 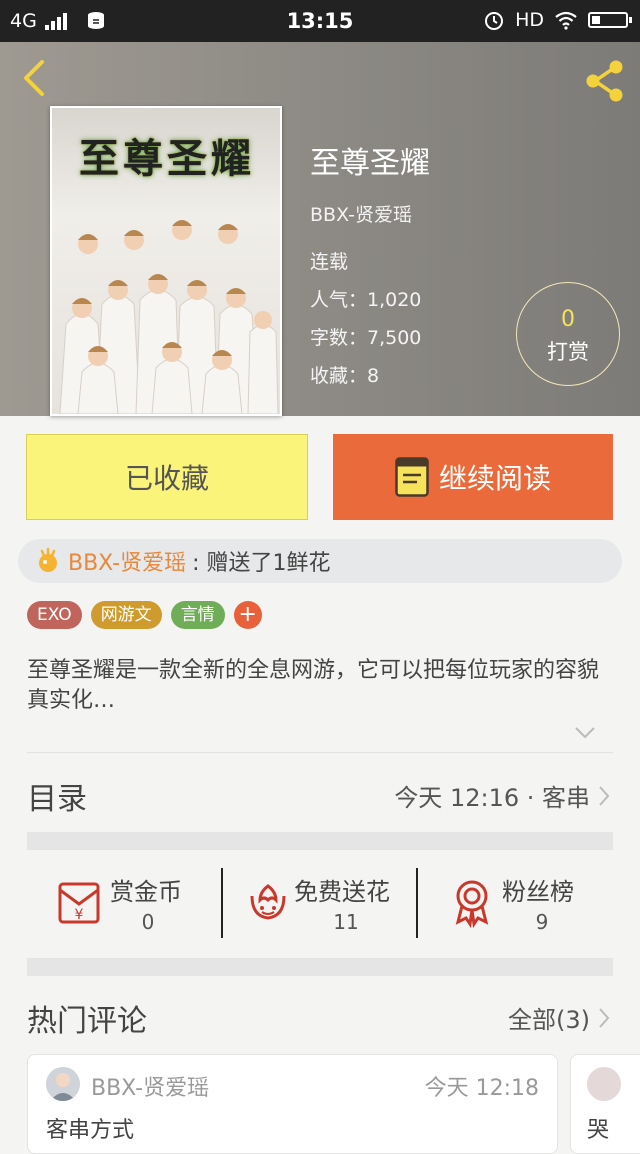 What do you see at coordinates (148, 922) in the screenshot?
I see `stat-coins-value: 0` at bounding box center [148, 922].